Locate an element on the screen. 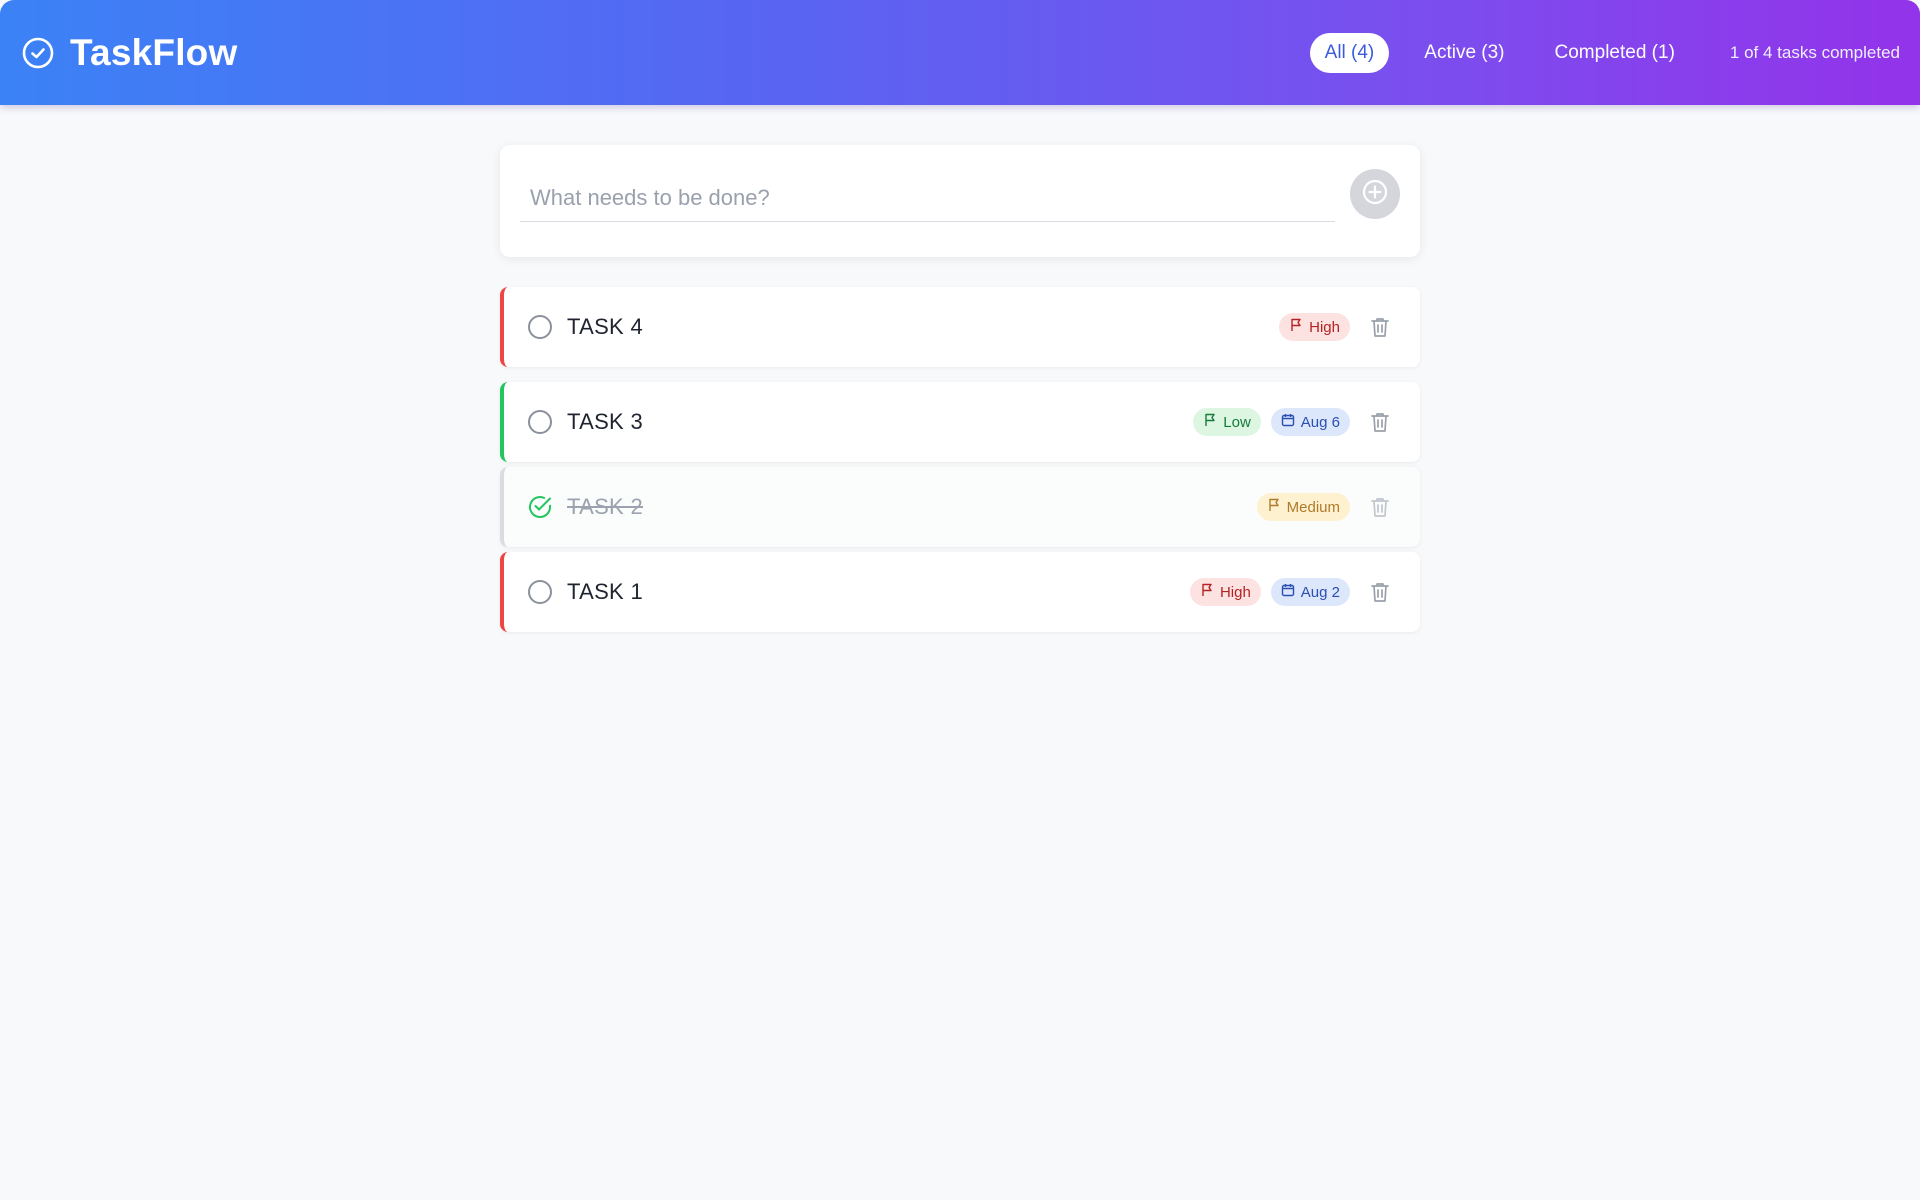  priority-label: Medium is located at coordinates (1313, 507).